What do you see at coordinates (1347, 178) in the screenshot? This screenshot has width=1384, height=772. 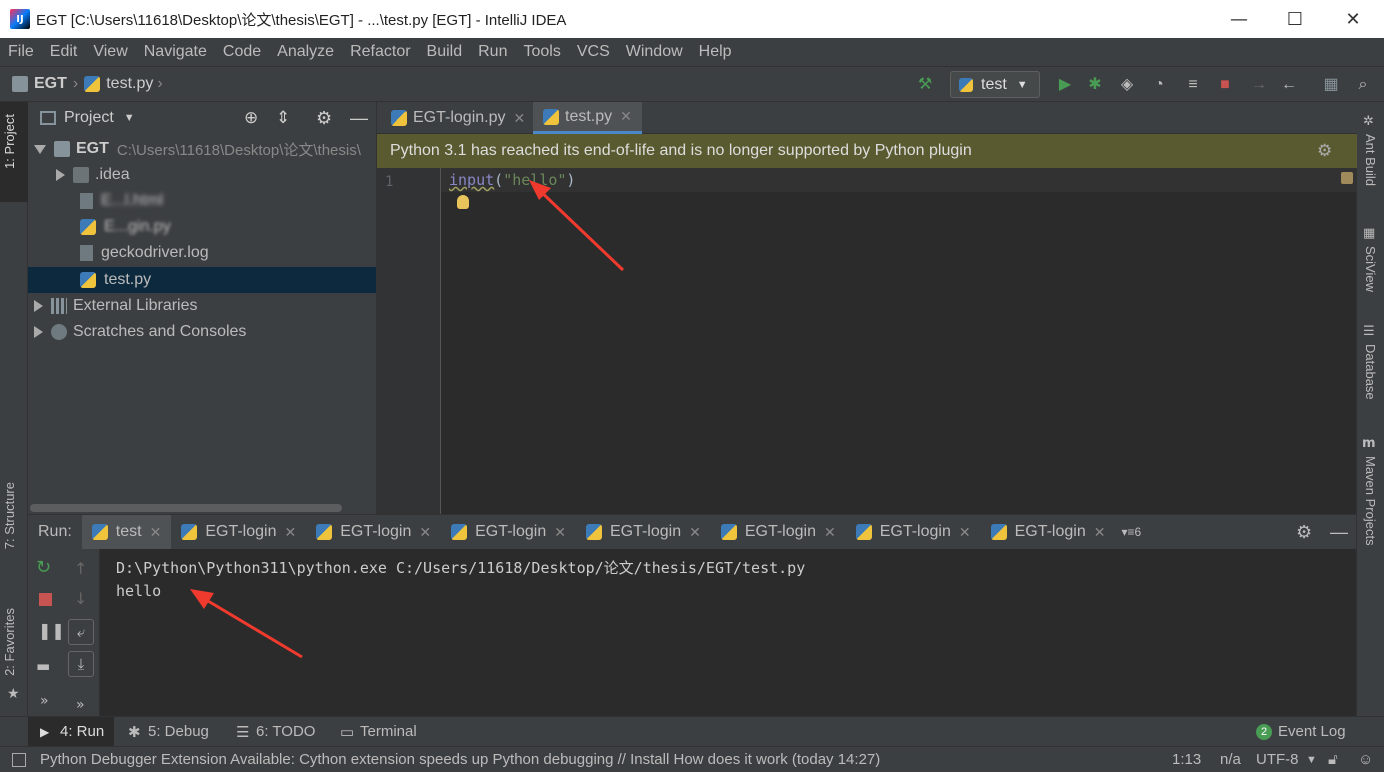 I see `analysis-status-icon` at bounding box center [1347, 178].